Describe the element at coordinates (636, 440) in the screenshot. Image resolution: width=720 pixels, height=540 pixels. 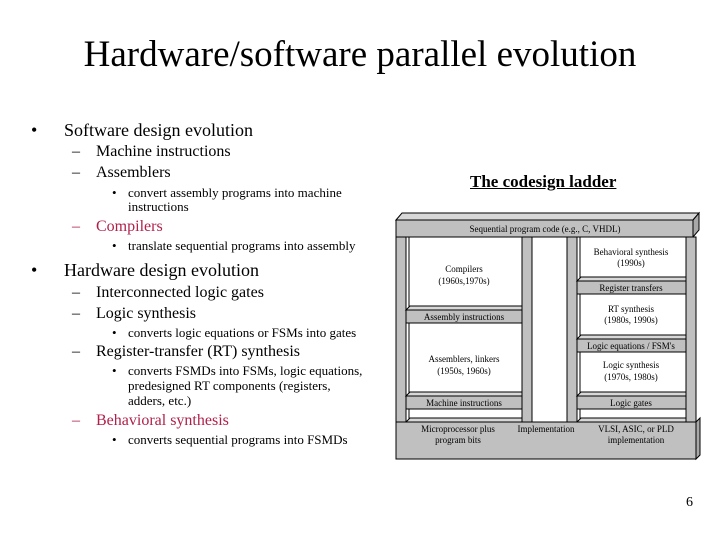
I see `base-right-line2: implementation` at that location.